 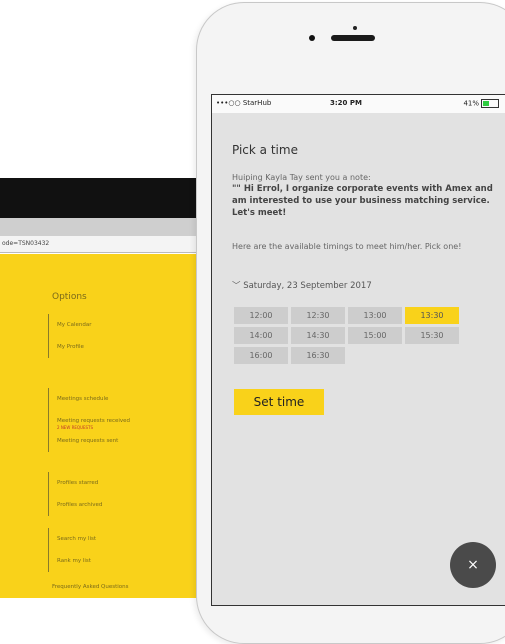 What do you see at coordinates (312, 38) in the screenshot?
I see `phone-camera-icon` at bounding box center [312, 38].